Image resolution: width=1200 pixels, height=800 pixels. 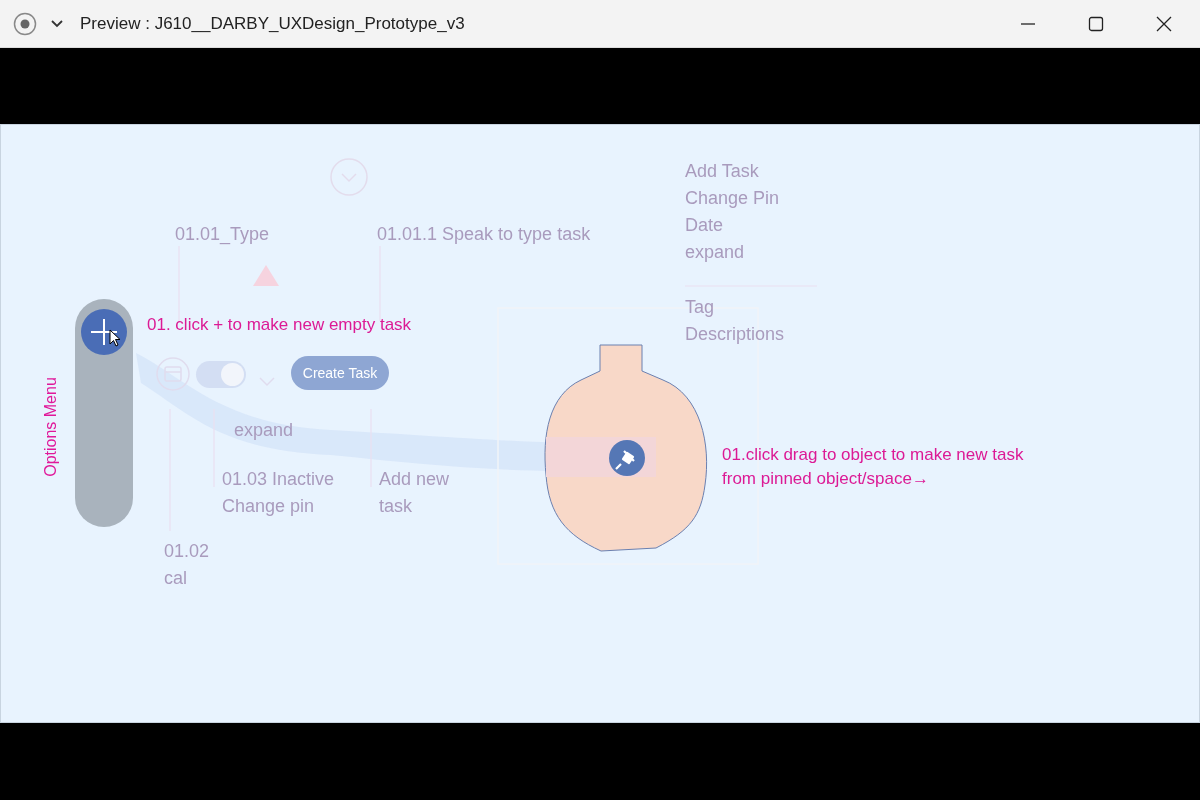 What do you see at coordinates (484, 234) in the screenshot?
I see `annotation-label: 01.01.1 Speak to type task` at bounding box center [484, 234].